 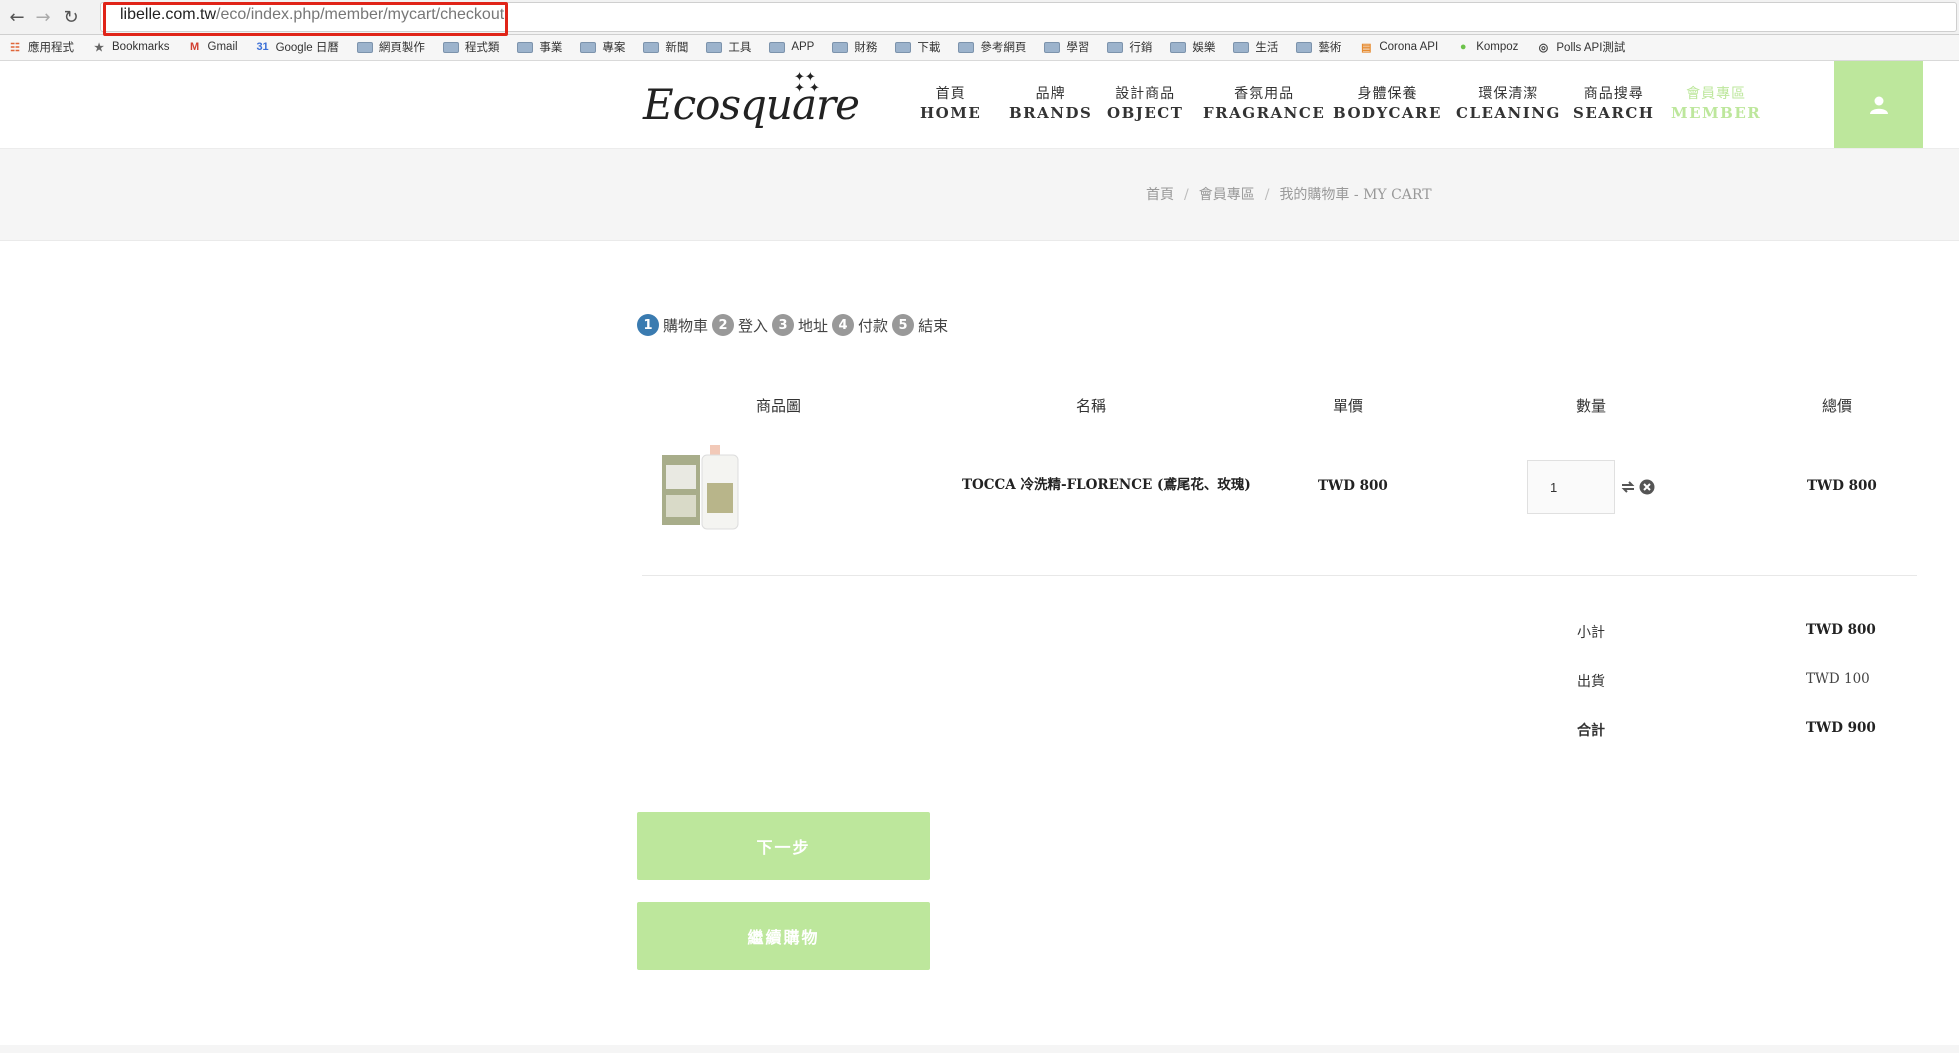 I want to click on row-divider, so click(x=1279, y=575).